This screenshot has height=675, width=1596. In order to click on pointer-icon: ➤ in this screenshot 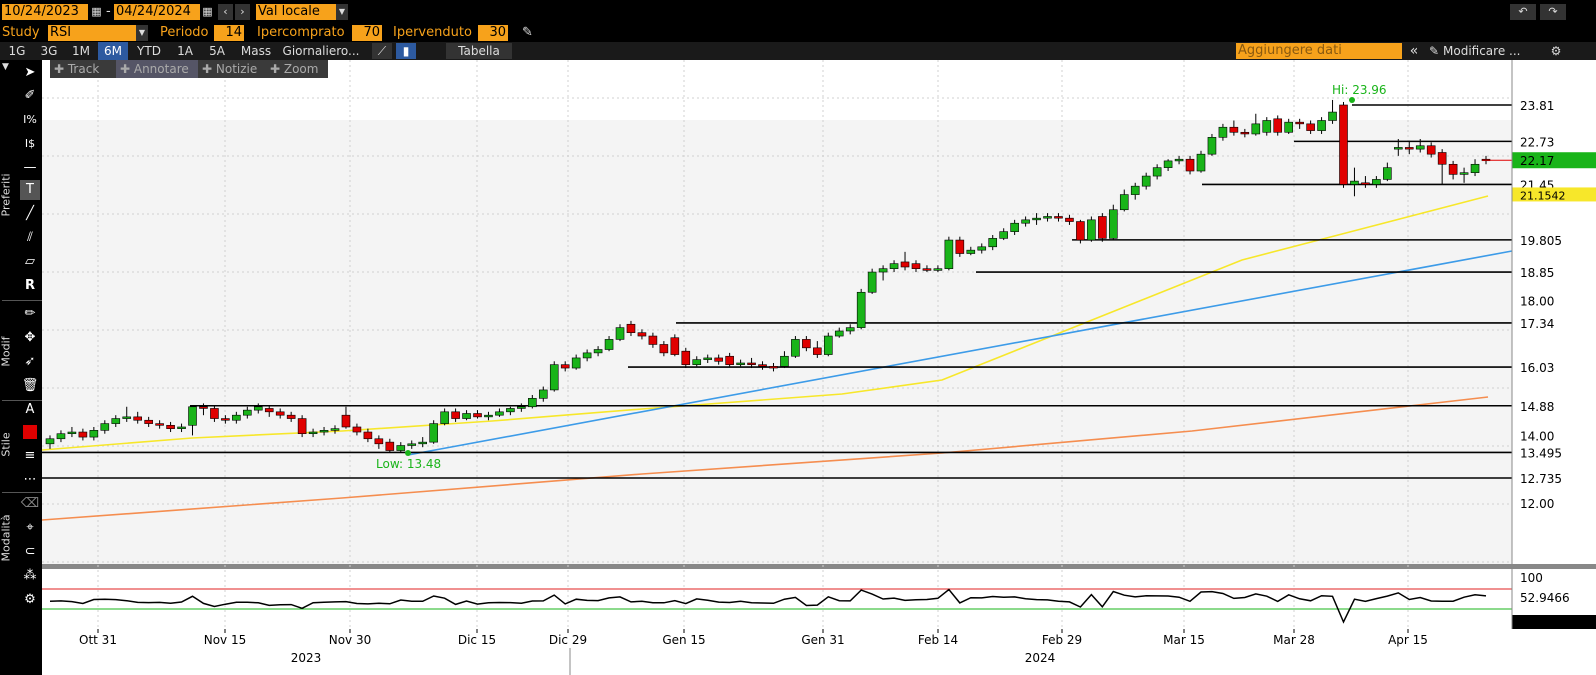, I will do `click(30, 73)`.